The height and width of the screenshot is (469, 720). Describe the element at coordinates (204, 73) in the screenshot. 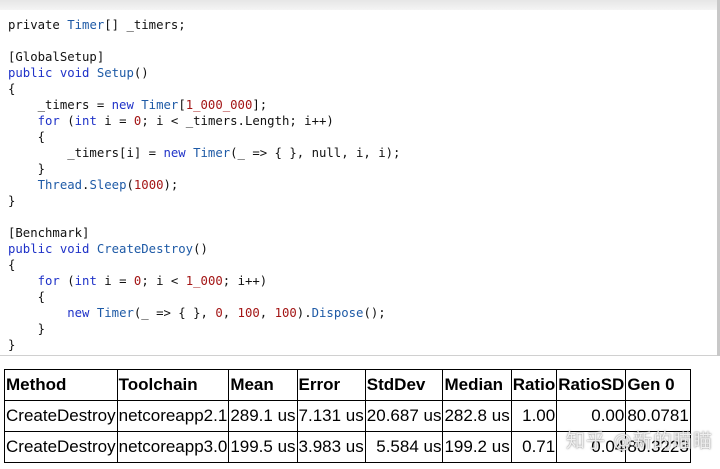

I see `code-line: public void Setup()` at that location.